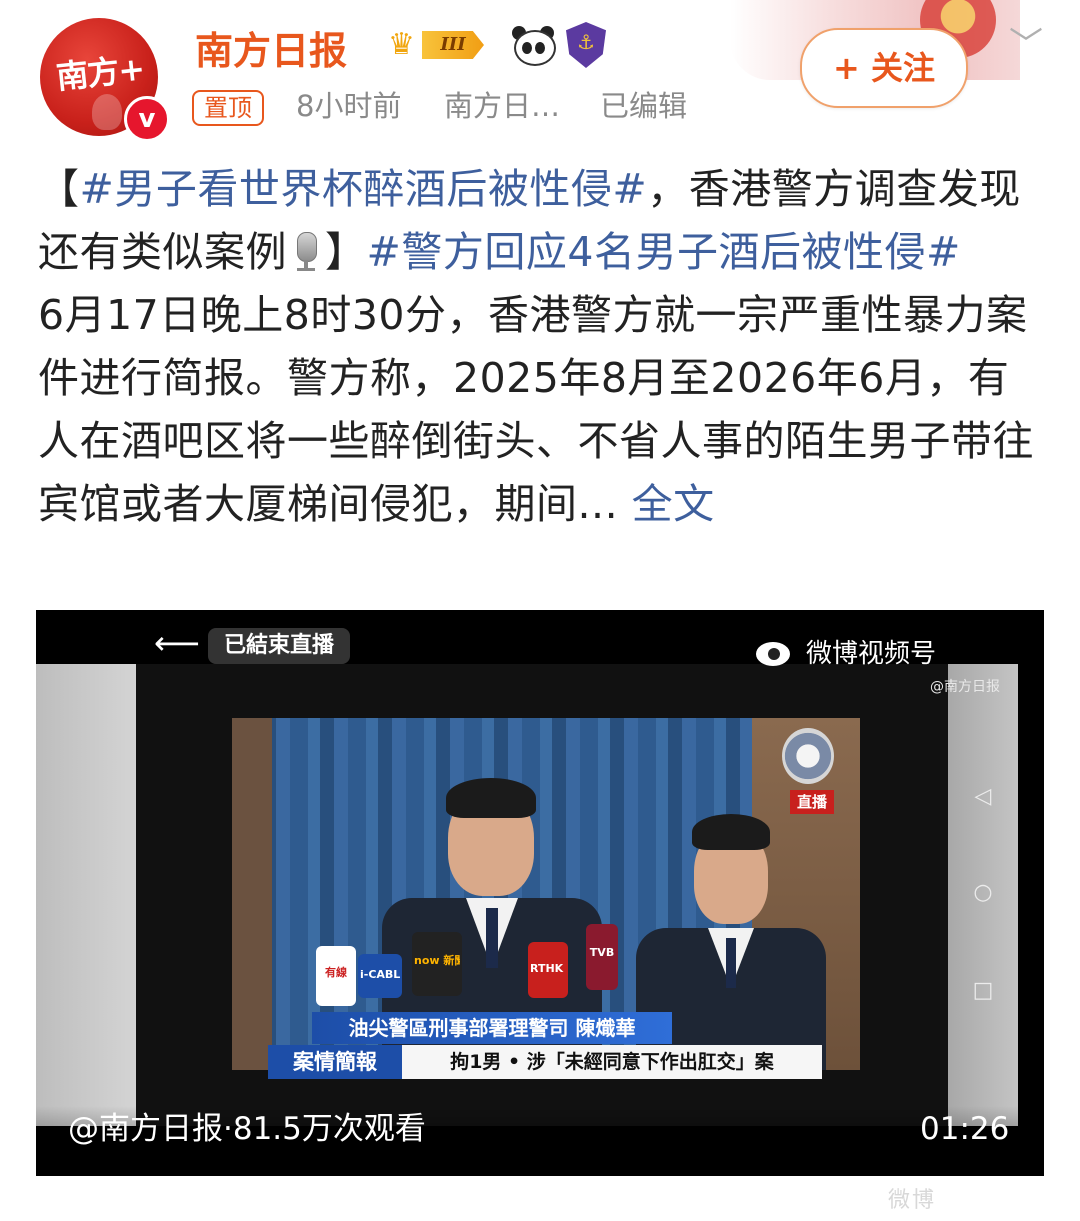 This screenshot has height=1221, width=1080. What do you see at coordinates (437, 964) in the screenshot?
I see `microphone: now 新聞台` at bounding box center [437, 964].